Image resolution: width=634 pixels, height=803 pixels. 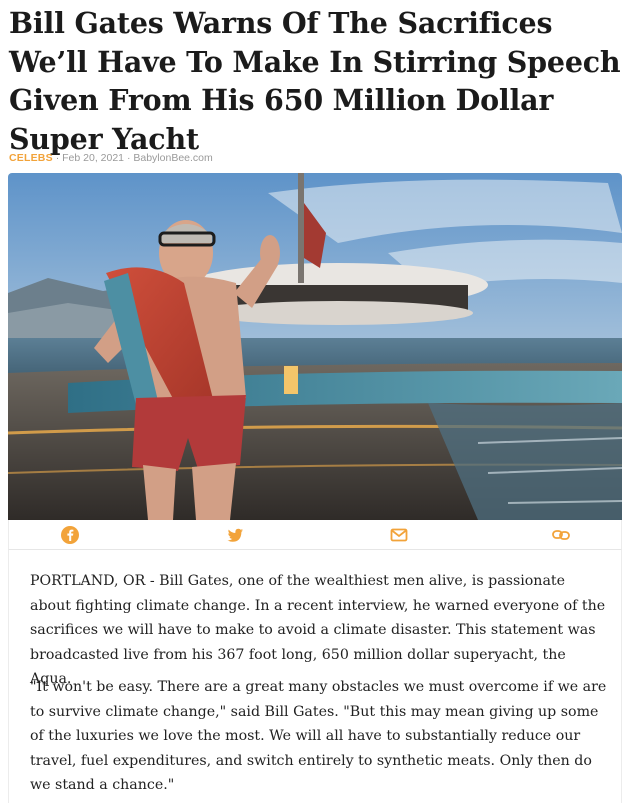 What do you see at coordinates (173, 158) in the screenshot?
I see `source-name: BabylonBee.com` at bounding box center [173, 158].